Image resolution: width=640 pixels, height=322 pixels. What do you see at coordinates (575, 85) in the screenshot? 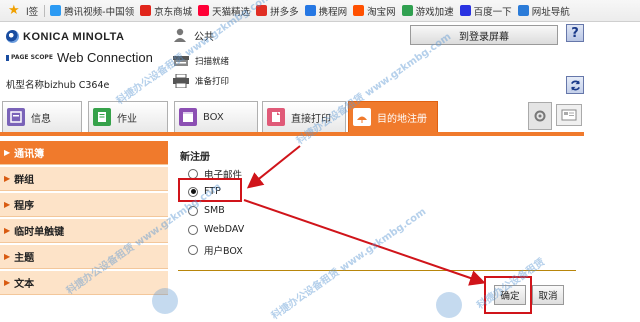
I see `refresh-icon` at bounding box center [575, 85].